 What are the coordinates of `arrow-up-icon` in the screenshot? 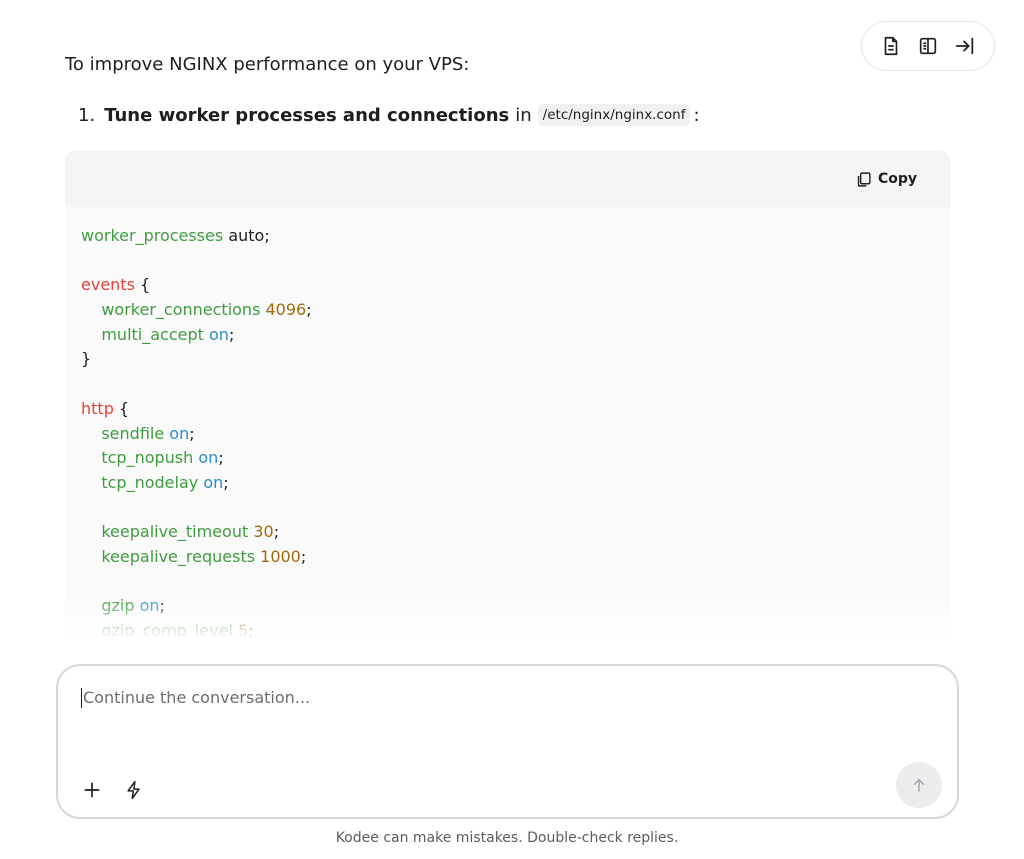 It's located at (919, 785).